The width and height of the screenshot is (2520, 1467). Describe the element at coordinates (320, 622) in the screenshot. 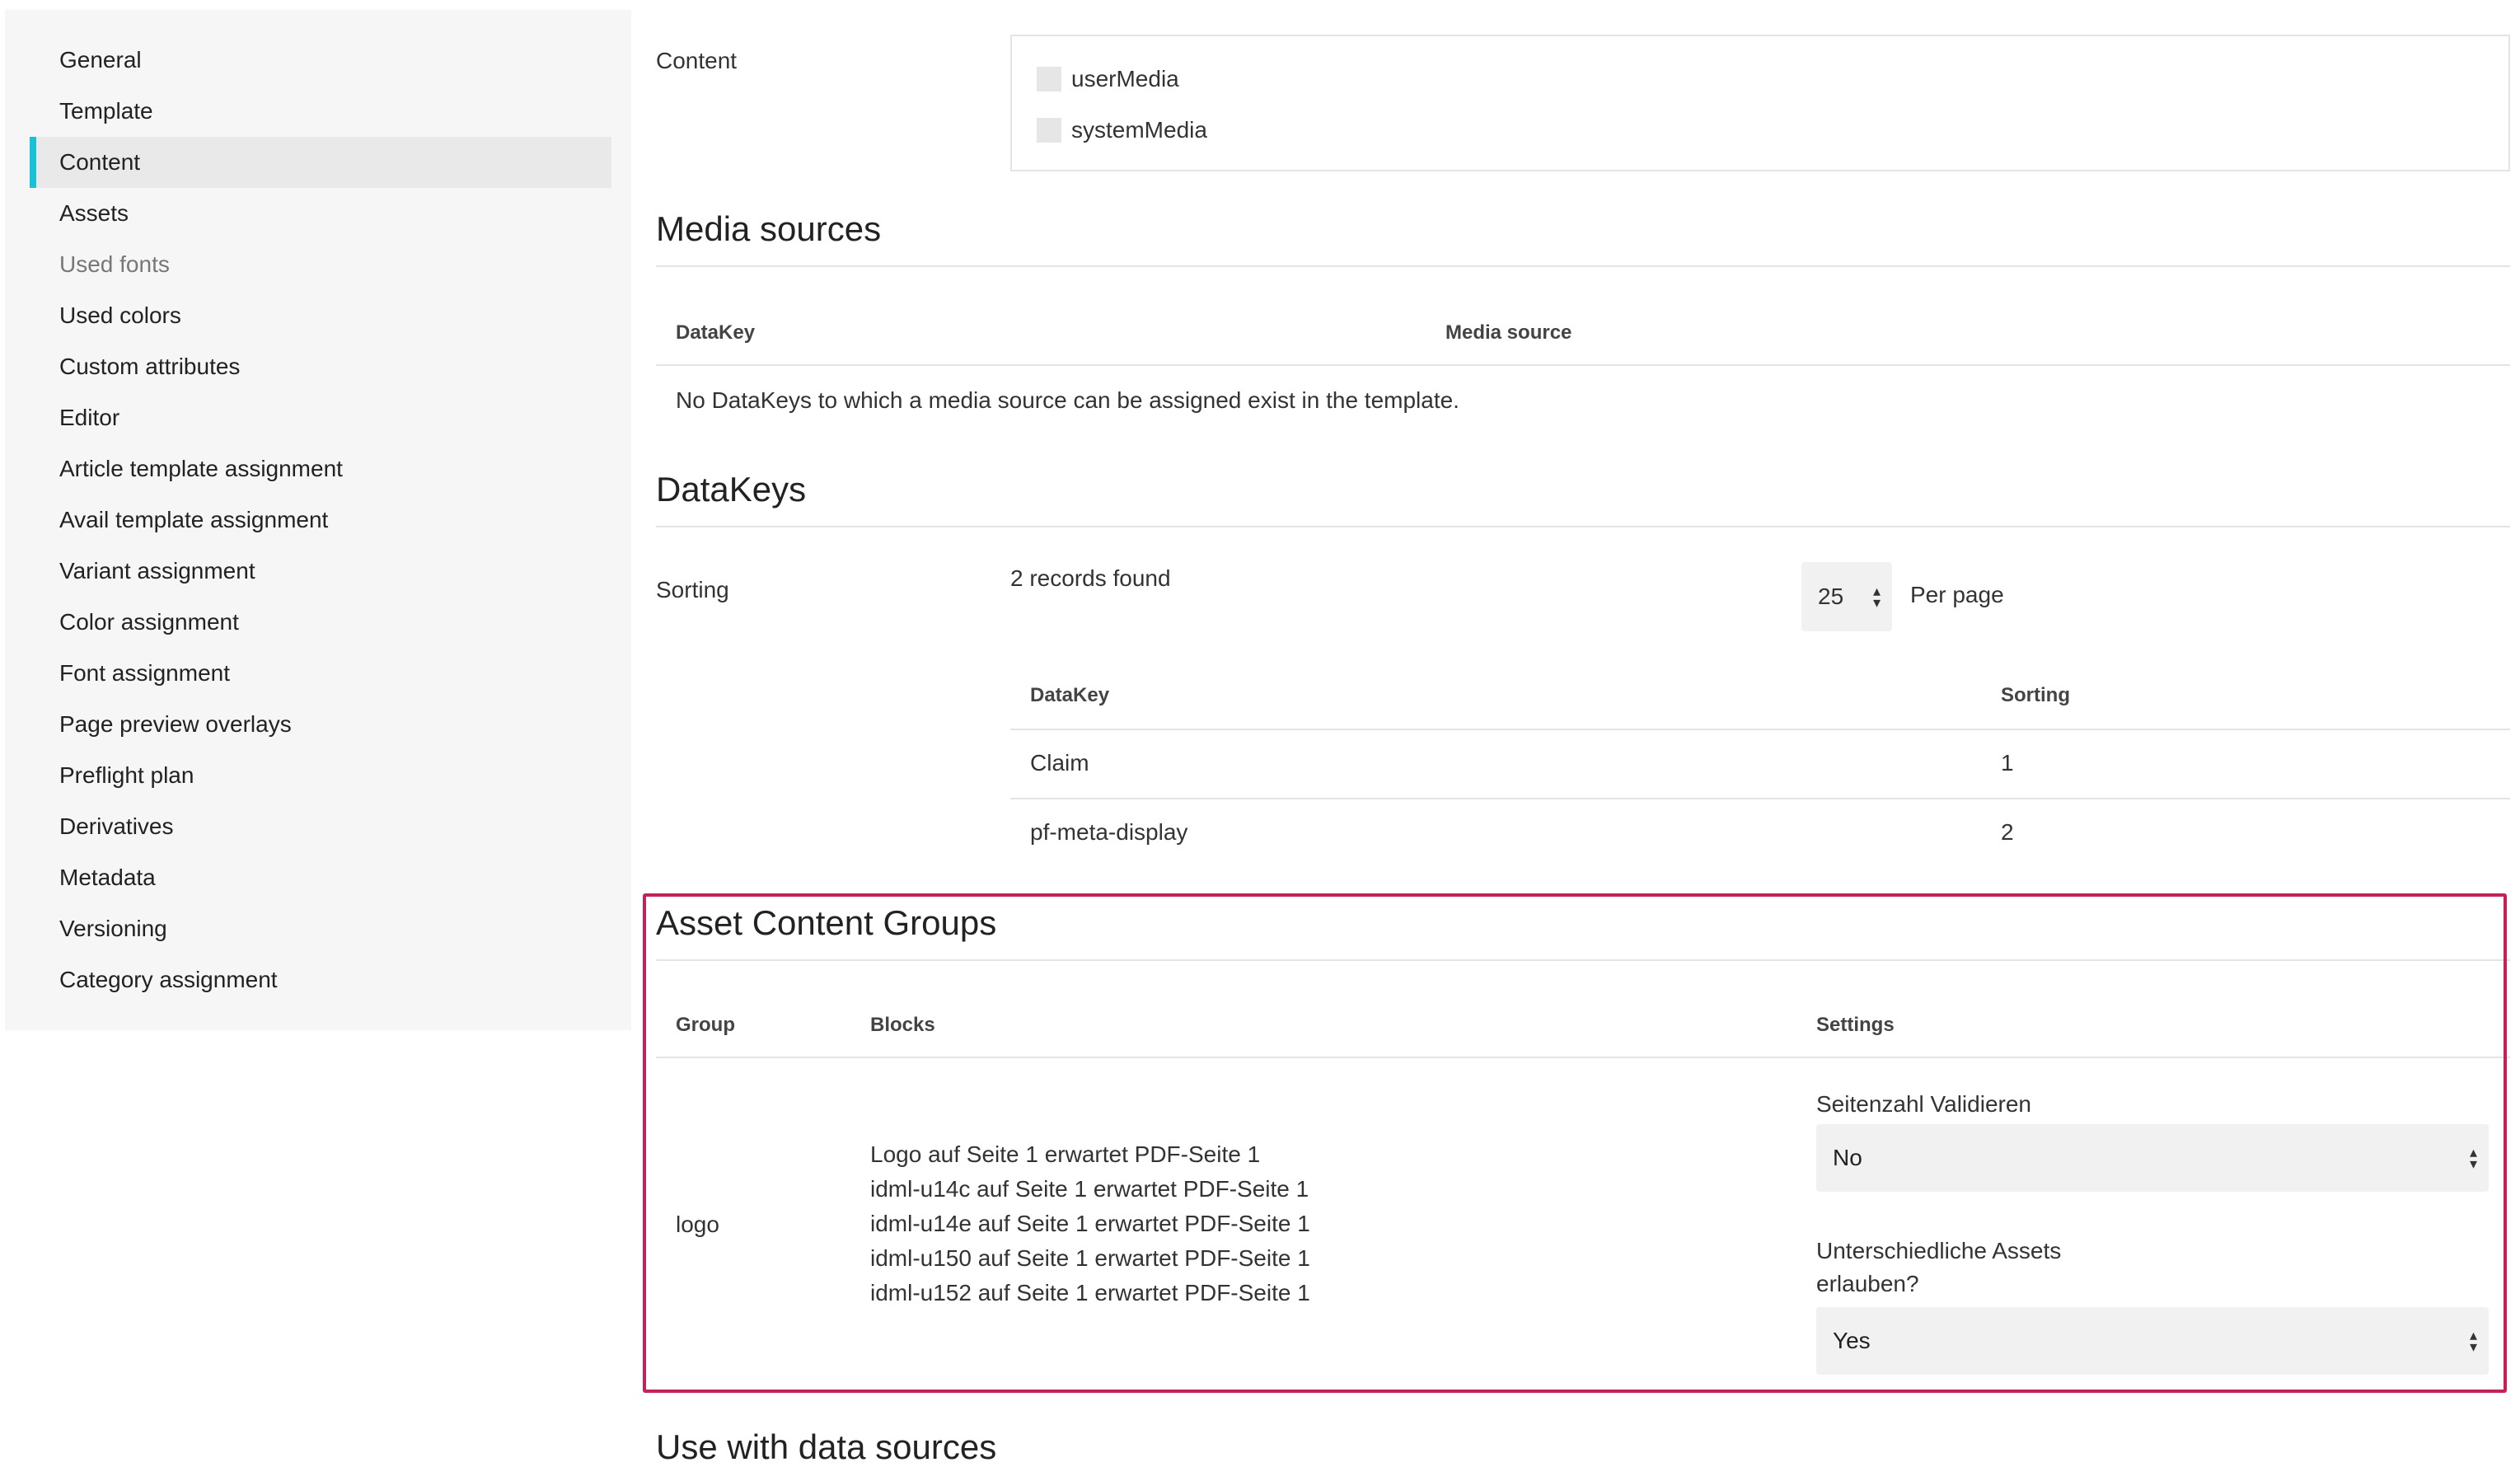

I see `sidebar-item-color-assignment: Color assignment` at that location.